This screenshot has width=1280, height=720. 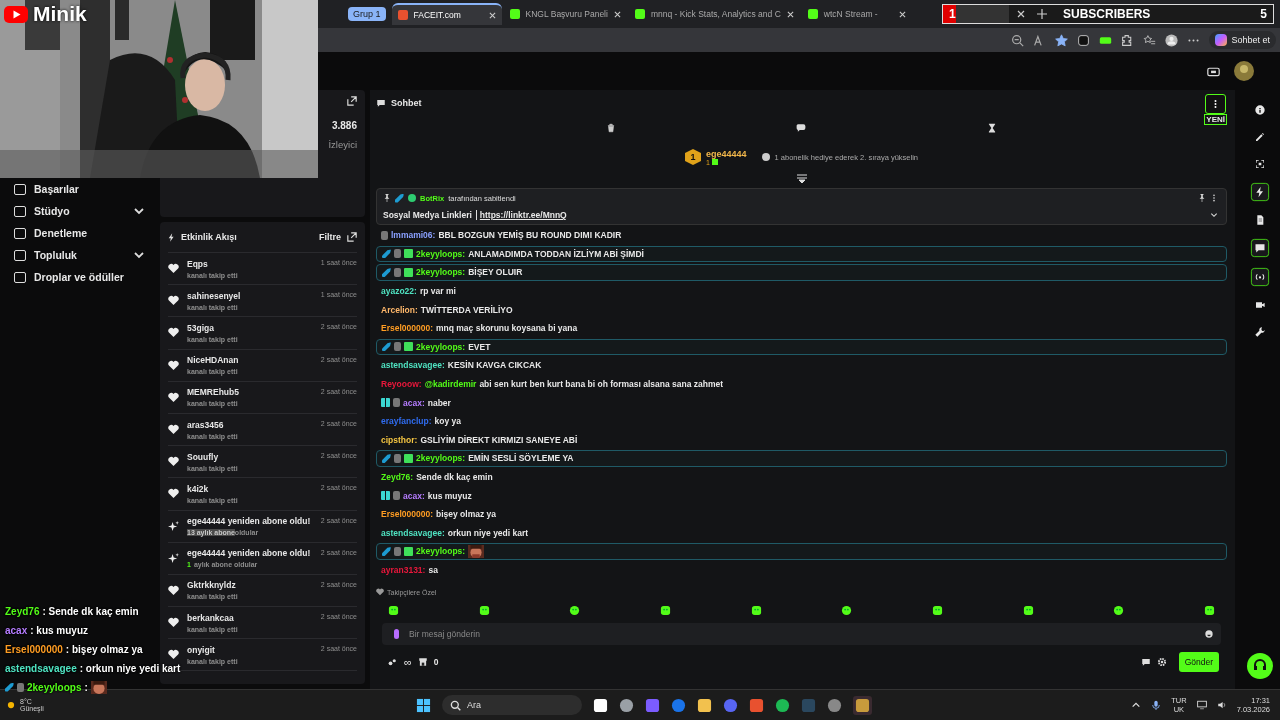 What do you see at coordinates (11, 705) in the screenshot?
I see `weather-icon` at bounding box center [11, 705].